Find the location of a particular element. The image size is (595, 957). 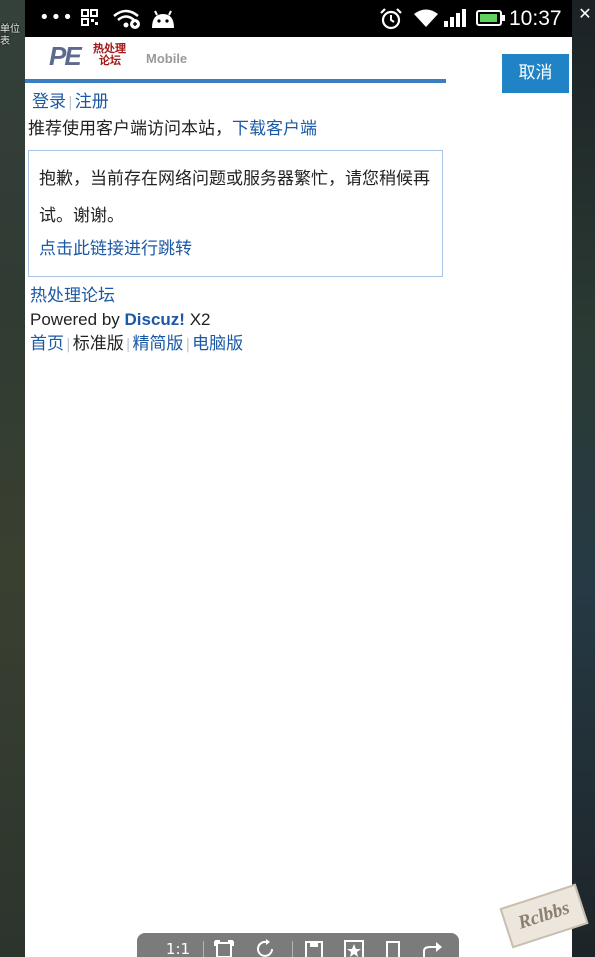

logo-mobile-label: Mobile is located at coordinates (167, 58).